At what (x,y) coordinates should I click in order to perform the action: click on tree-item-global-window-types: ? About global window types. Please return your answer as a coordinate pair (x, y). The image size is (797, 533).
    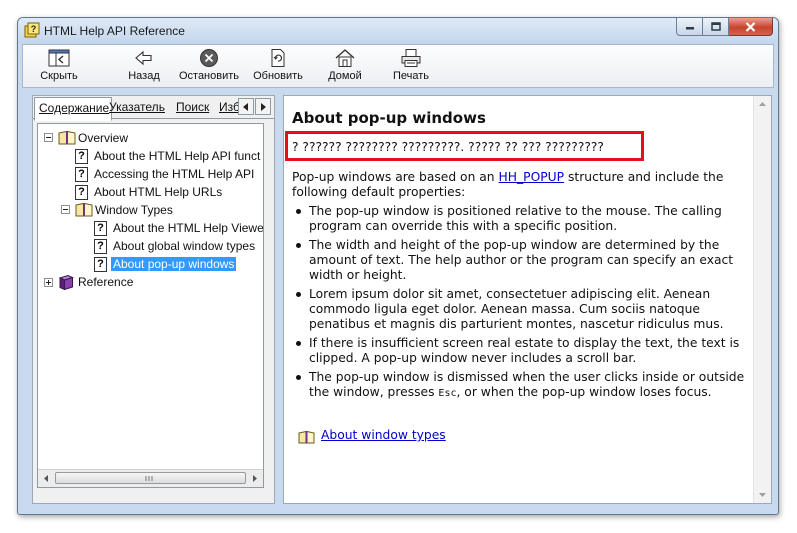
    Looking at the image, I should click on (150, 246).